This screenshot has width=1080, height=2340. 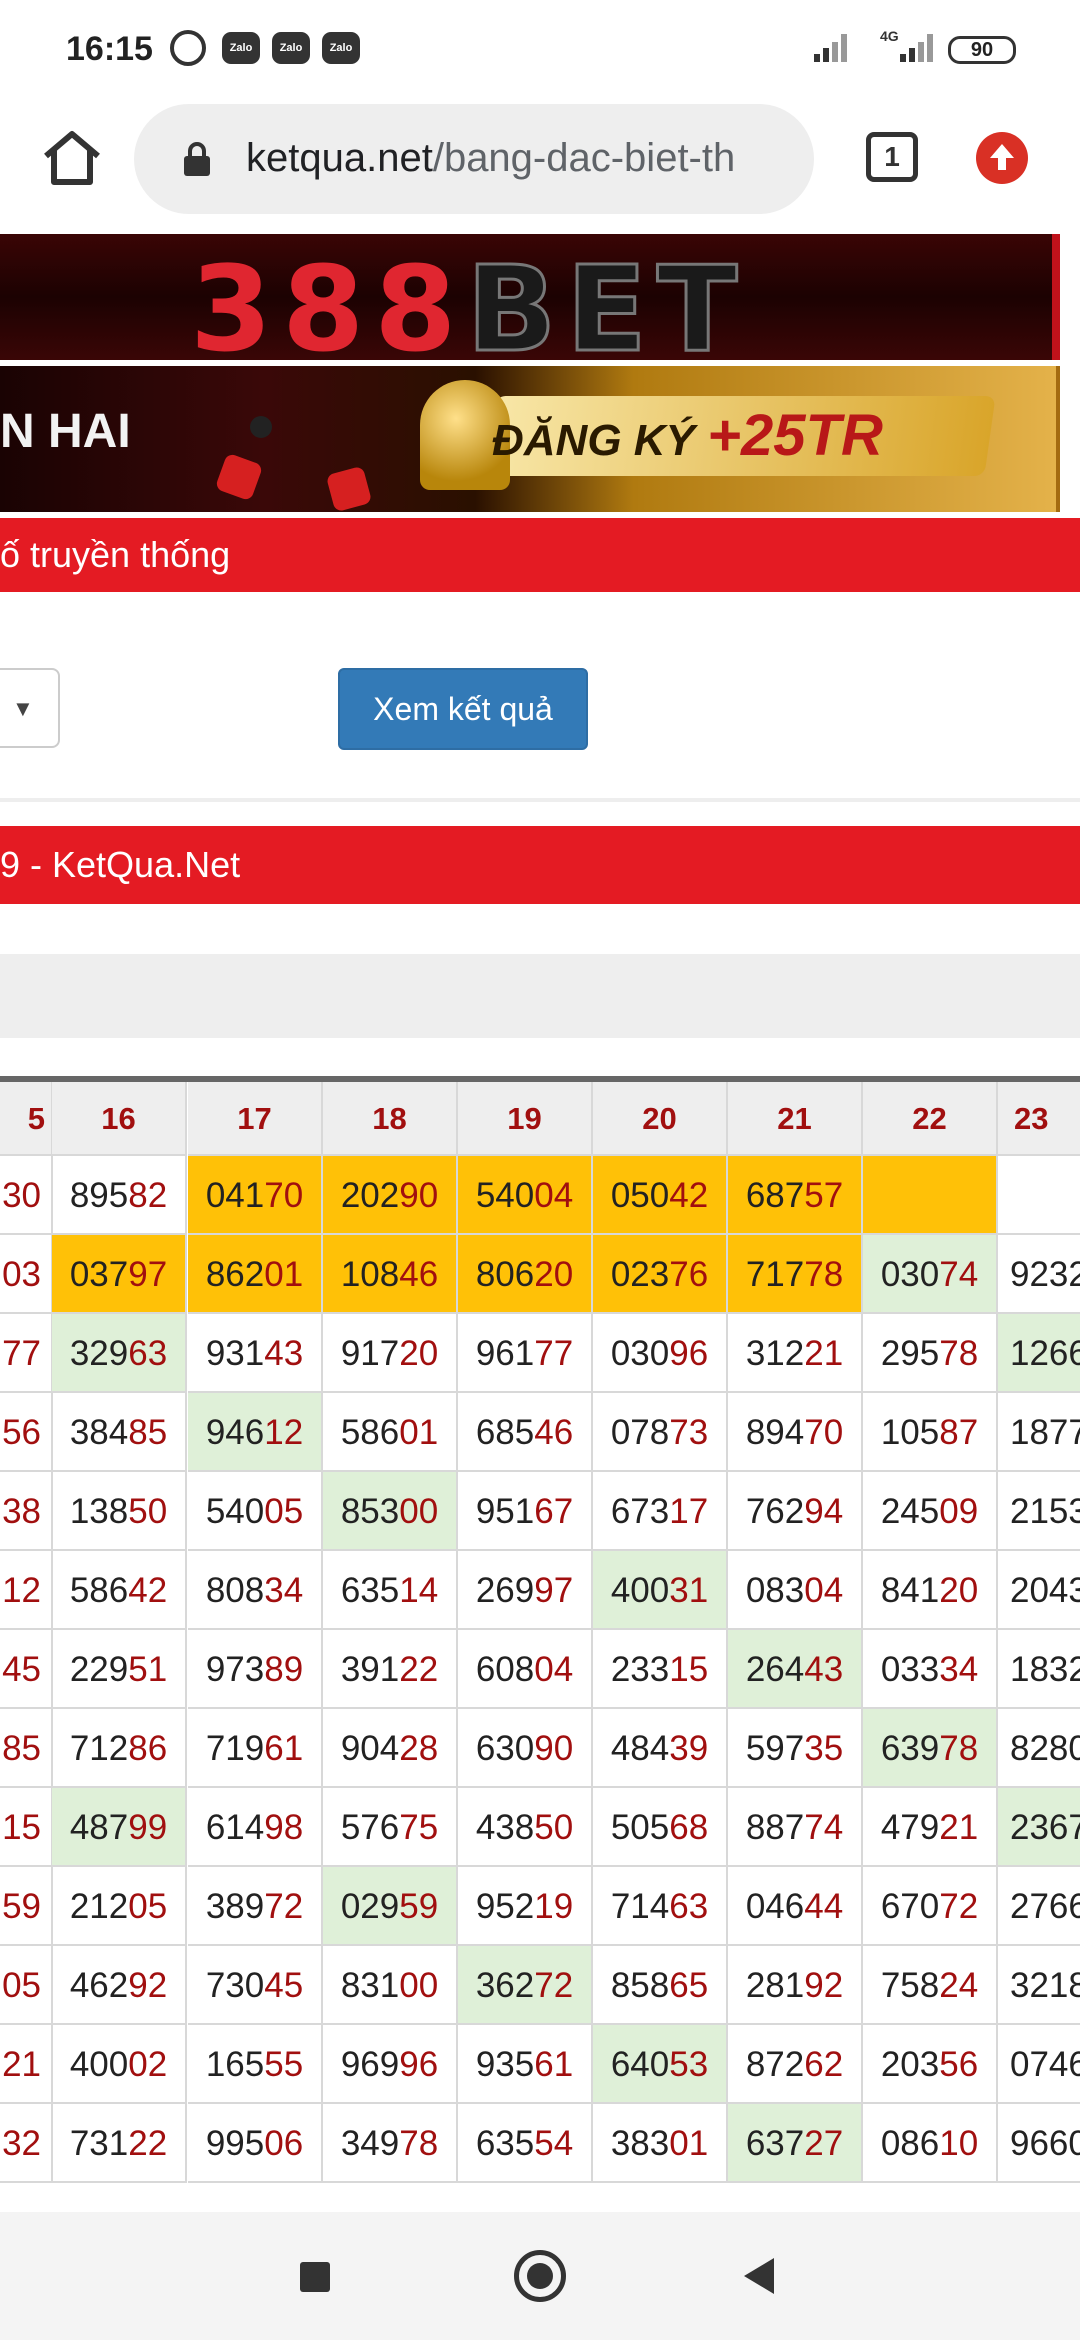 What do you see at coordinates (261, 427) in the screenshot?
I see `chip-icon` at bounding box center [261, 427].